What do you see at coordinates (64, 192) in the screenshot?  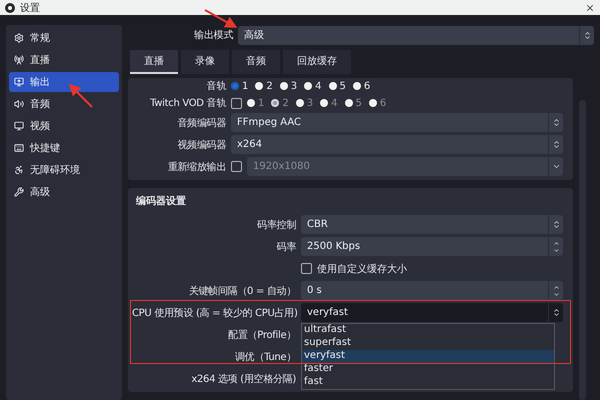 I see `sidebar-item: 高级` at bounding box center [64, 192].